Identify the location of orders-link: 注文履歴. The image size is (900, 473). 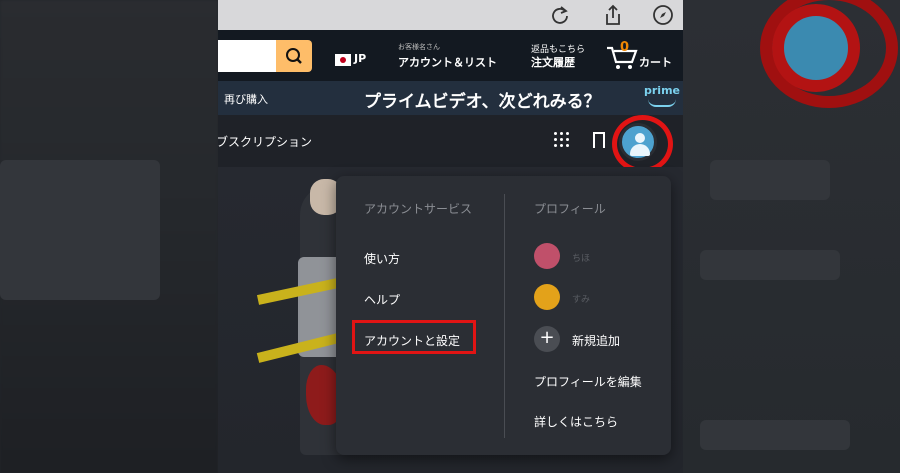
(553, 62).